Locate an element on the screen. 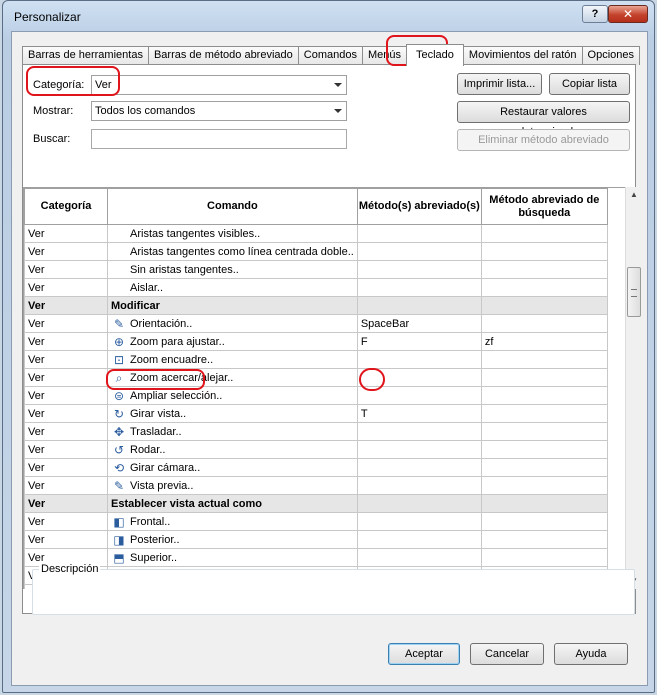 Image resolution: width=657 pixels, height=695 pixels. table-row: Ver Aislar.. is located at coordinates (316, 287).